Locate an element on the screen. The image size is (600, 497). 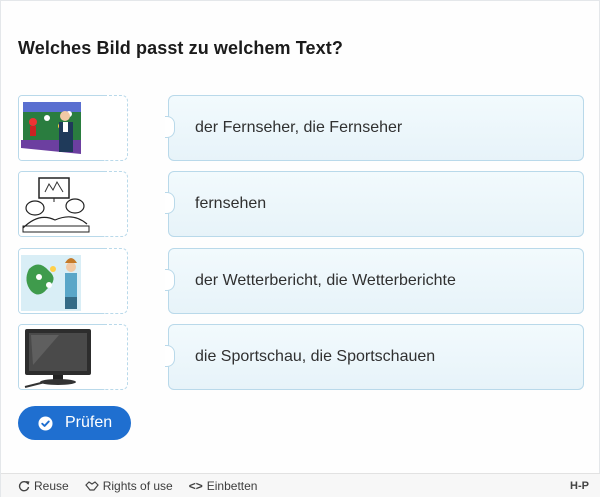
text-option: der Wetterbericht, die Wetterberichte is located at coordinates (376, 281).